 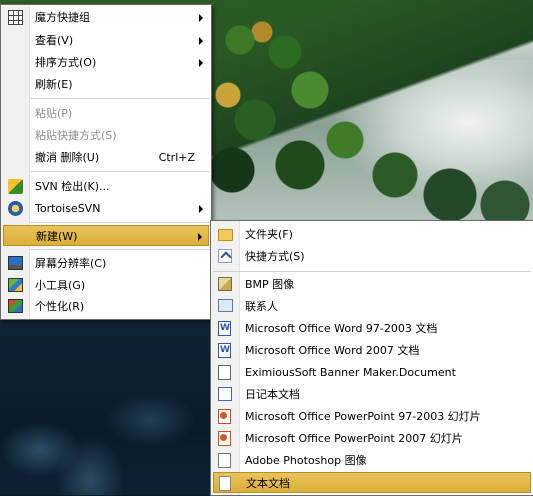 What do you see at coordinates (224, 438) in the screenshot?
I see `powerpoint-2007-icon` at bounding box center [224, 438].